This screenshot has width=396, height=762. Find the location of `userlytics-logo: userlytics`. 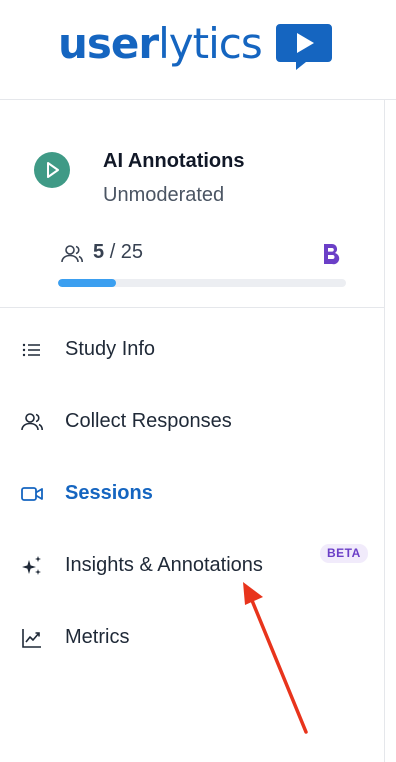

userlytics-logo: userlytics is located at coordinates (160, 44).